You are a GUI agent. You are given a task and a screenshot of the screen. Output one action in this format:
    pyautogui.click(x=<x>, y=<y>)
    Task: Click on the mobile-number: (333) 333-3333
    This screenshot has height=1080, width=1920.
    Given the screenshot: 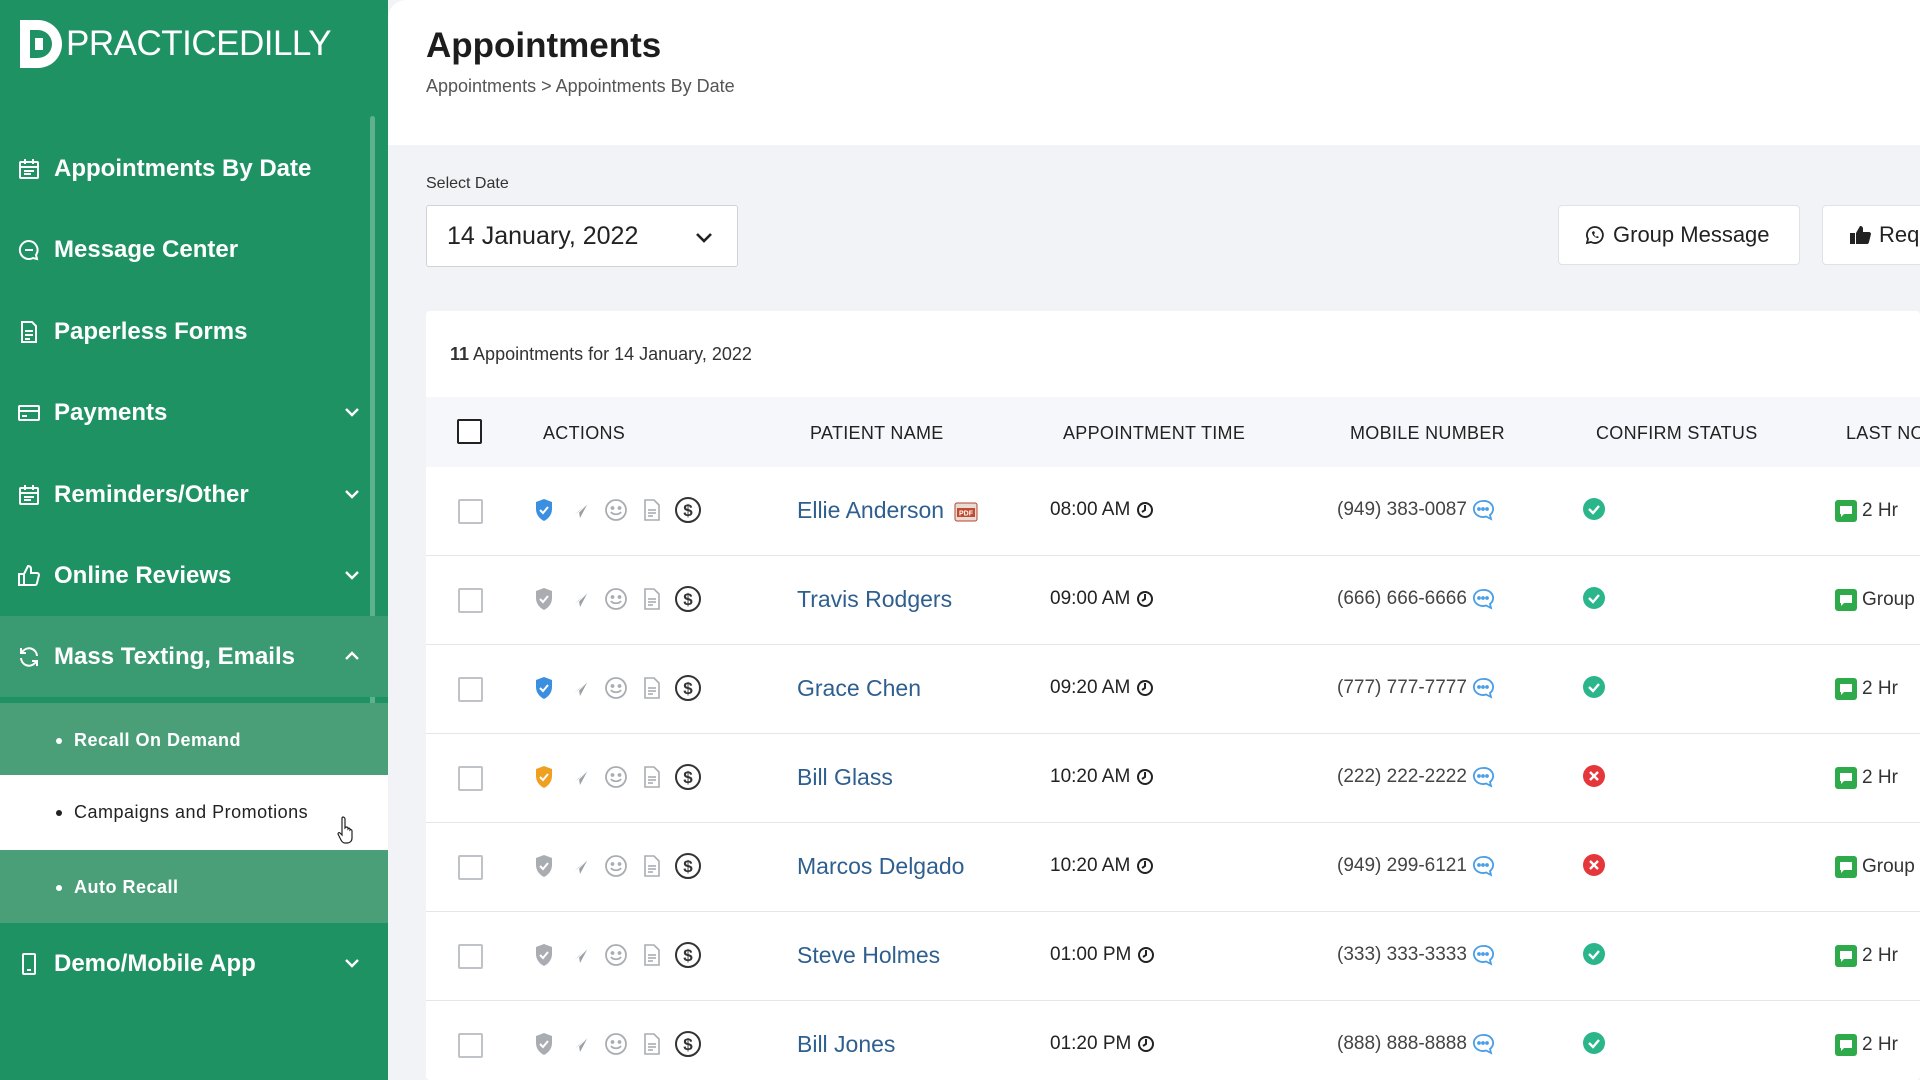 What is the action you would take?
    pyautogui.click(x=1416, y=955)
    